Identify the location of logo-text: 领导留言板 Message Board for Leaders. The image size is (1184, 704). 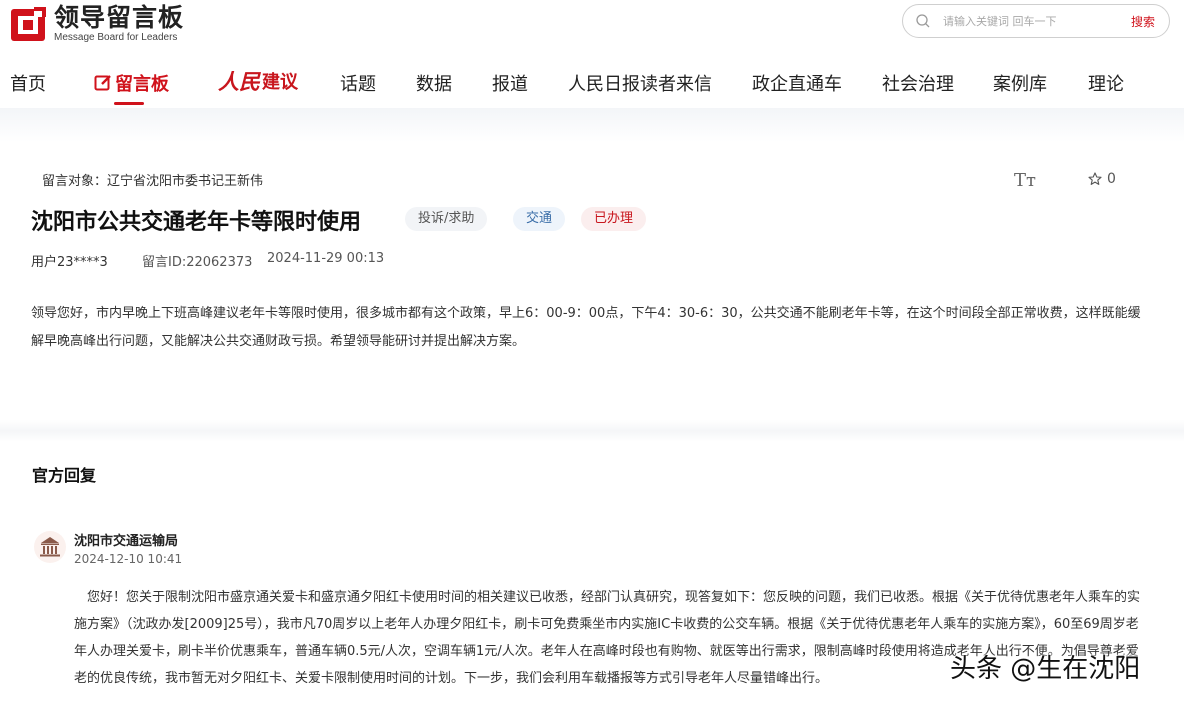
(119, 24).